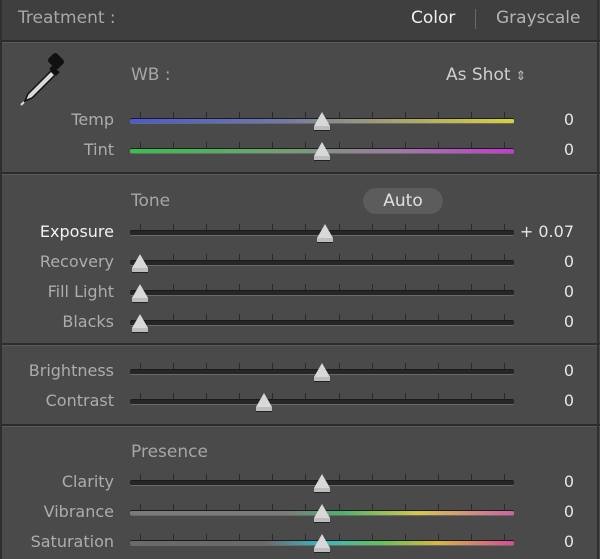  What do you see at coordinates (322, 513) in the screenshot?
I see `vibrance-slider-thumb` at bounding box center [322, 513].